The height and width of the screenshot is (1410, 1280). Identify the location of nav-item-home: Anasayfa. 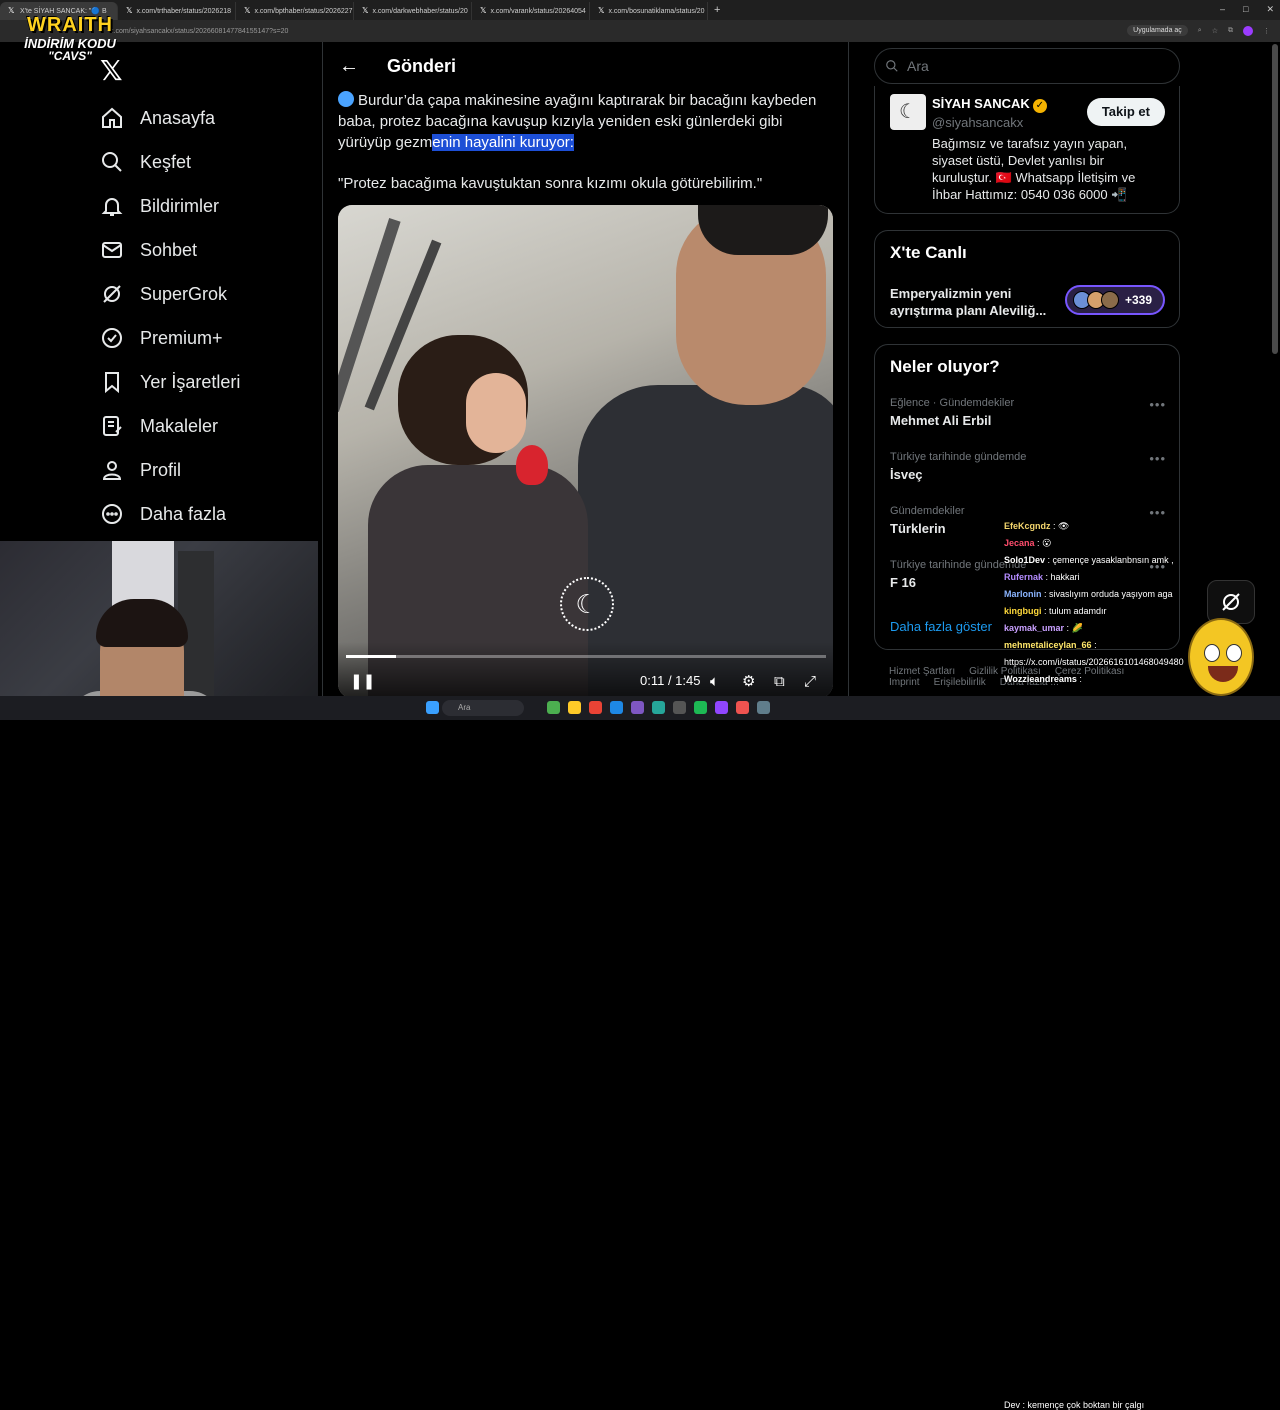
(169, 118).